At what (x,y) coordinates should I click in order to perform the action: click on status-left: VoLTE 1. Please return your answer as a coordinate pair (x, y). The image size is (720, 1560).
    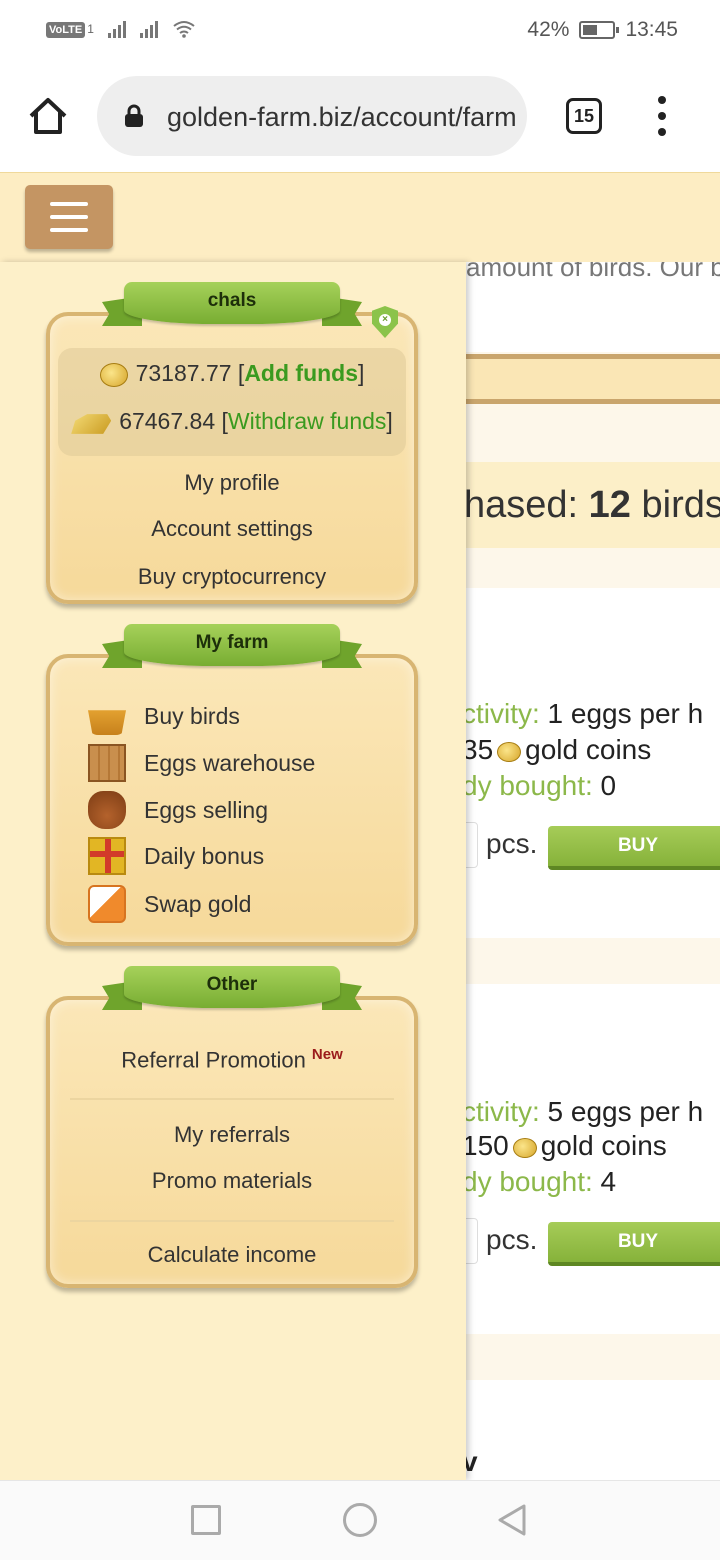
    Looking at the image, I should click on (121, 29).